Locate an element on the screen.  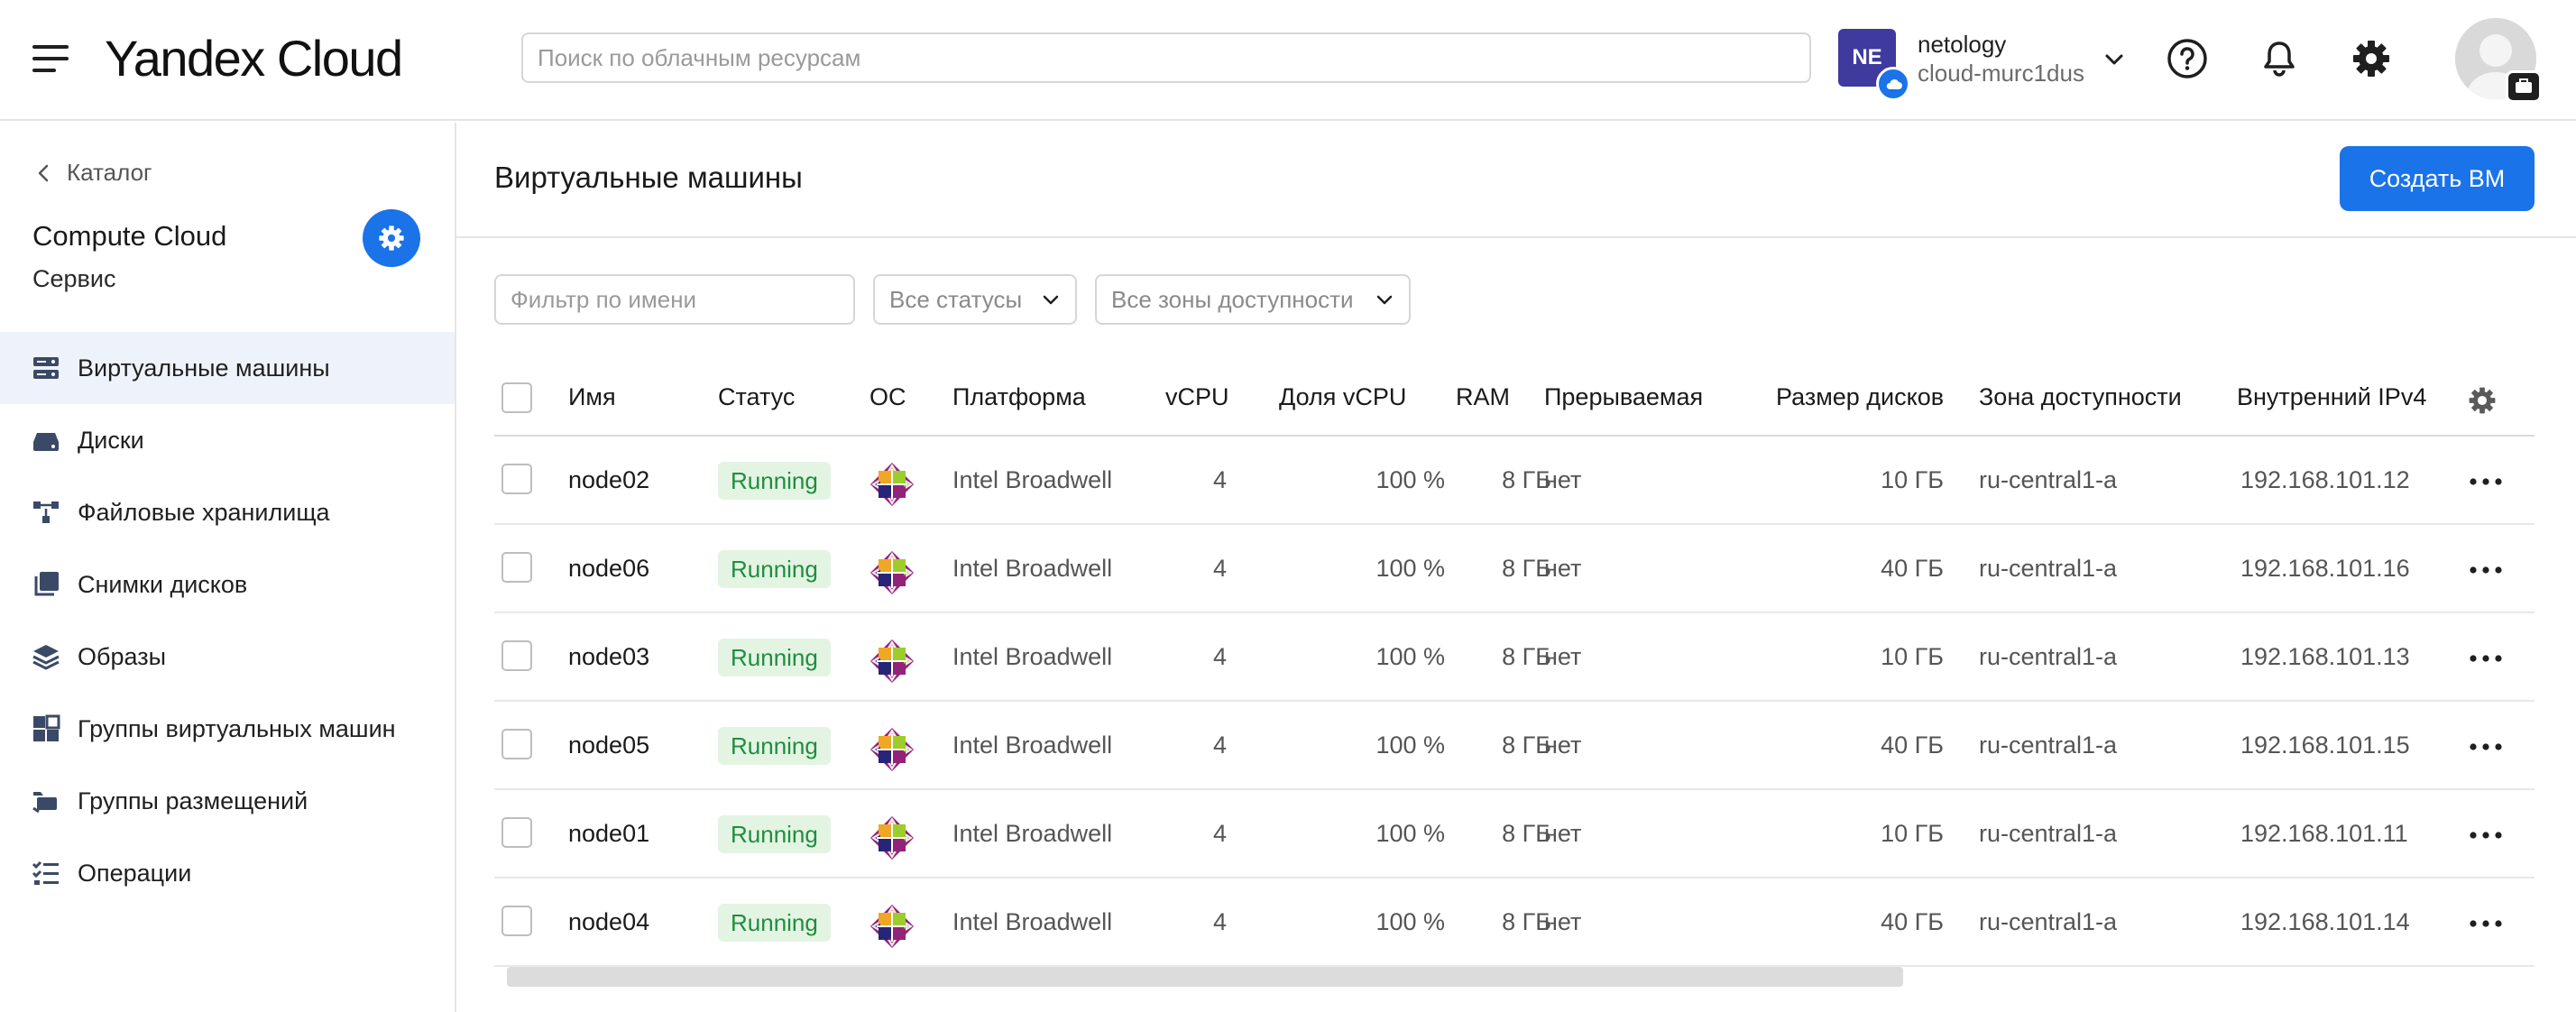
sidebar-item-label: Снимки дисков is located at coordinates (163, 584).